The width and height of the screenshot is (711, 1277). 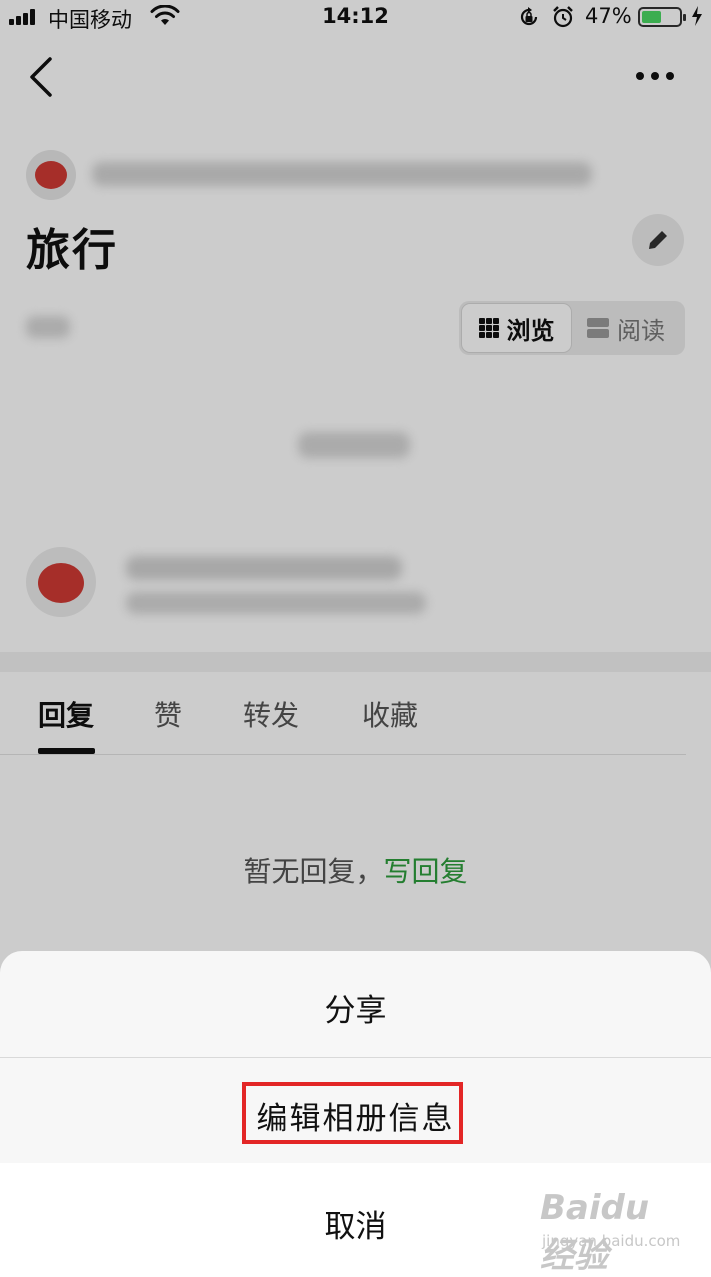 What do you see at coordinates (611, 1241) in the screenshot?
I see `watermark-url: jingyan.baidu.com` at bounding box center [611, 1241].